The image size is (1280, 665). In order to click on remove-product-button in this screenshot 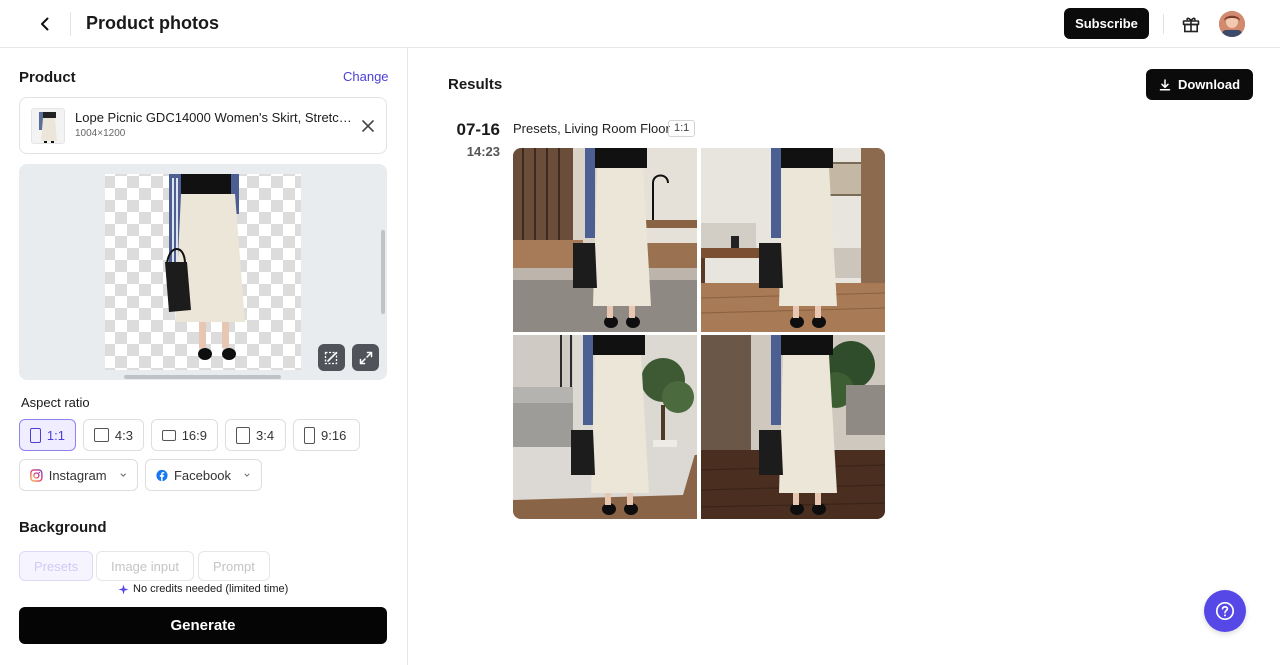, I will do `click(368, 126)`.